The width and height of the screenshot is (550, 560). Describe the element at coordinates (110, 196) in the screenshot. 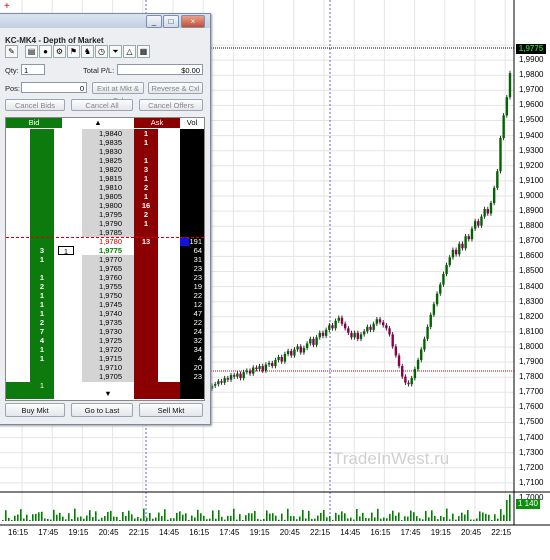

I see `ladder-price: 1,9805` at that location.